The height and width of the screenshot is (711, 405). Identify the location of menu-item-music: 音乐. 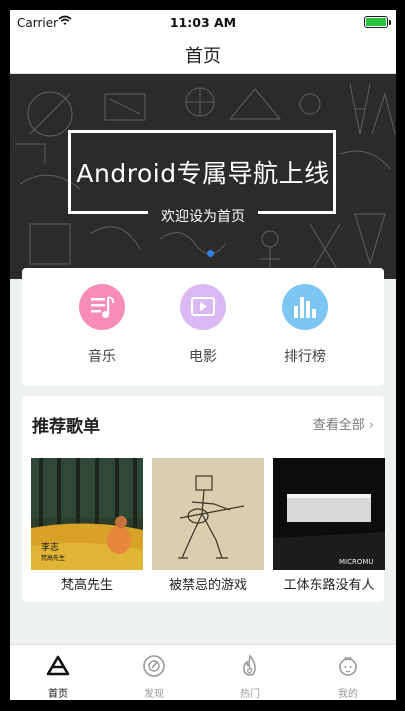
(102, 325).